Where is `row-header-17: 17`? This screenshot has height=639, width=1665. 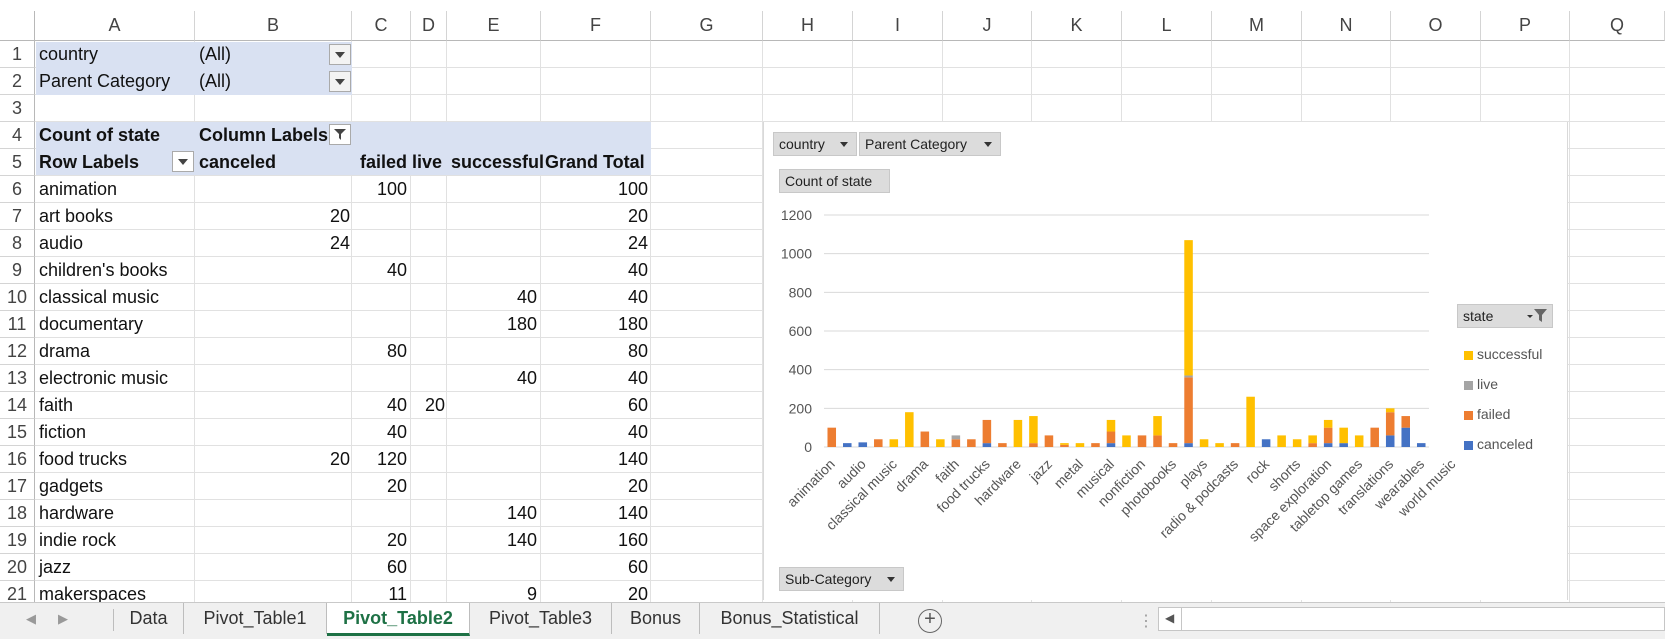 row-header-17: 17 is located at coordinates (17, 486).